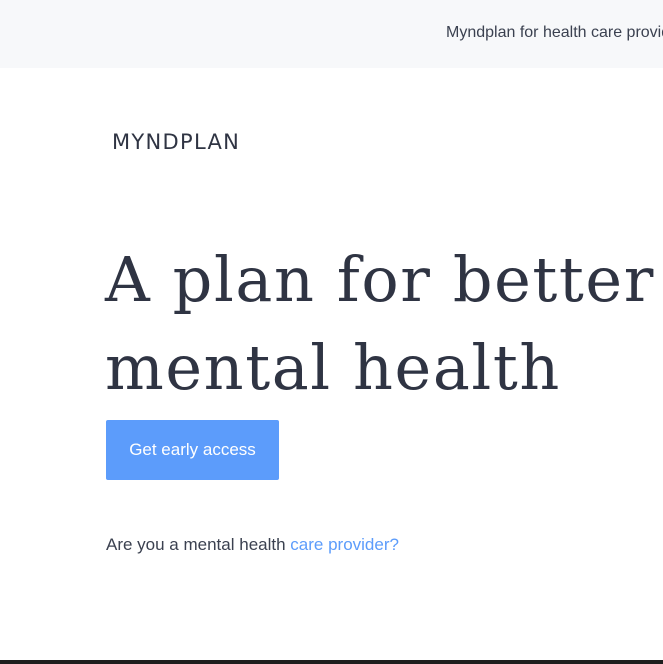  Describe the element at coordinates (198, 544) in the screenshot. I see `care-provider-prompt-text: Are you a mental health` at that location.